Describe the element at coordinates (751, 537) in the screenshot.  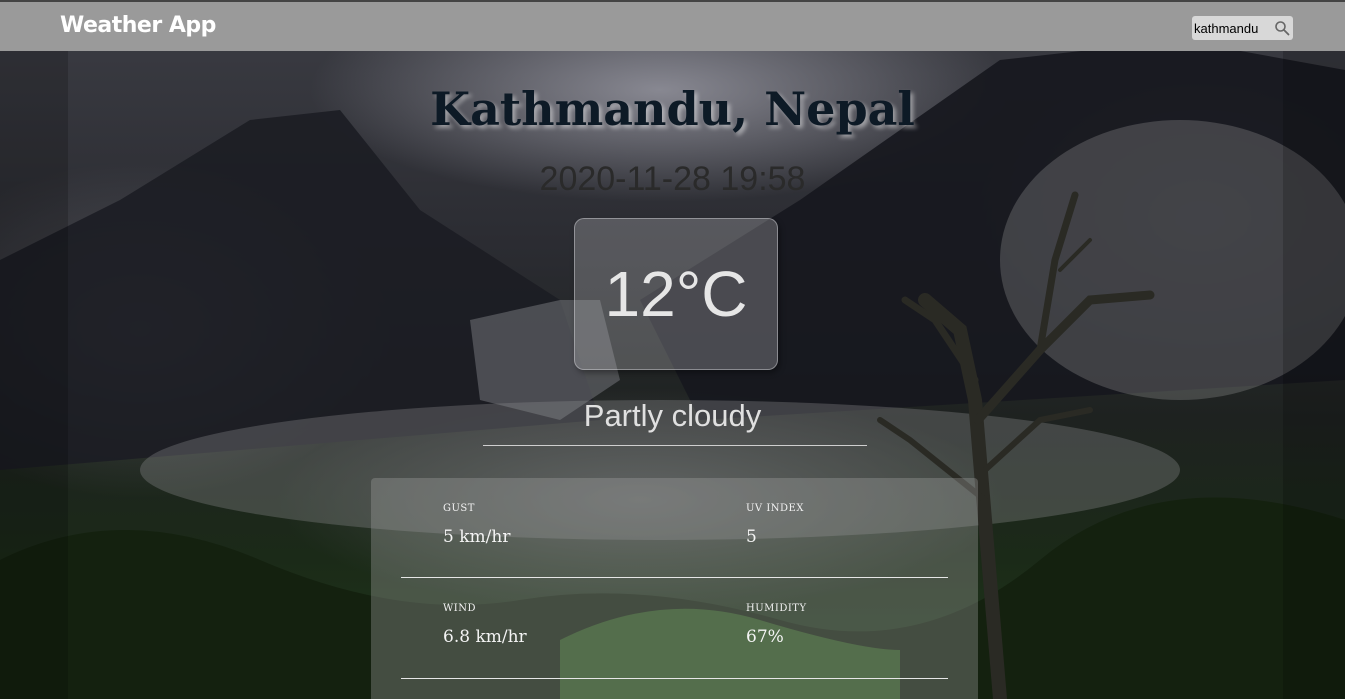
I see `detail-value: 5` at that location.